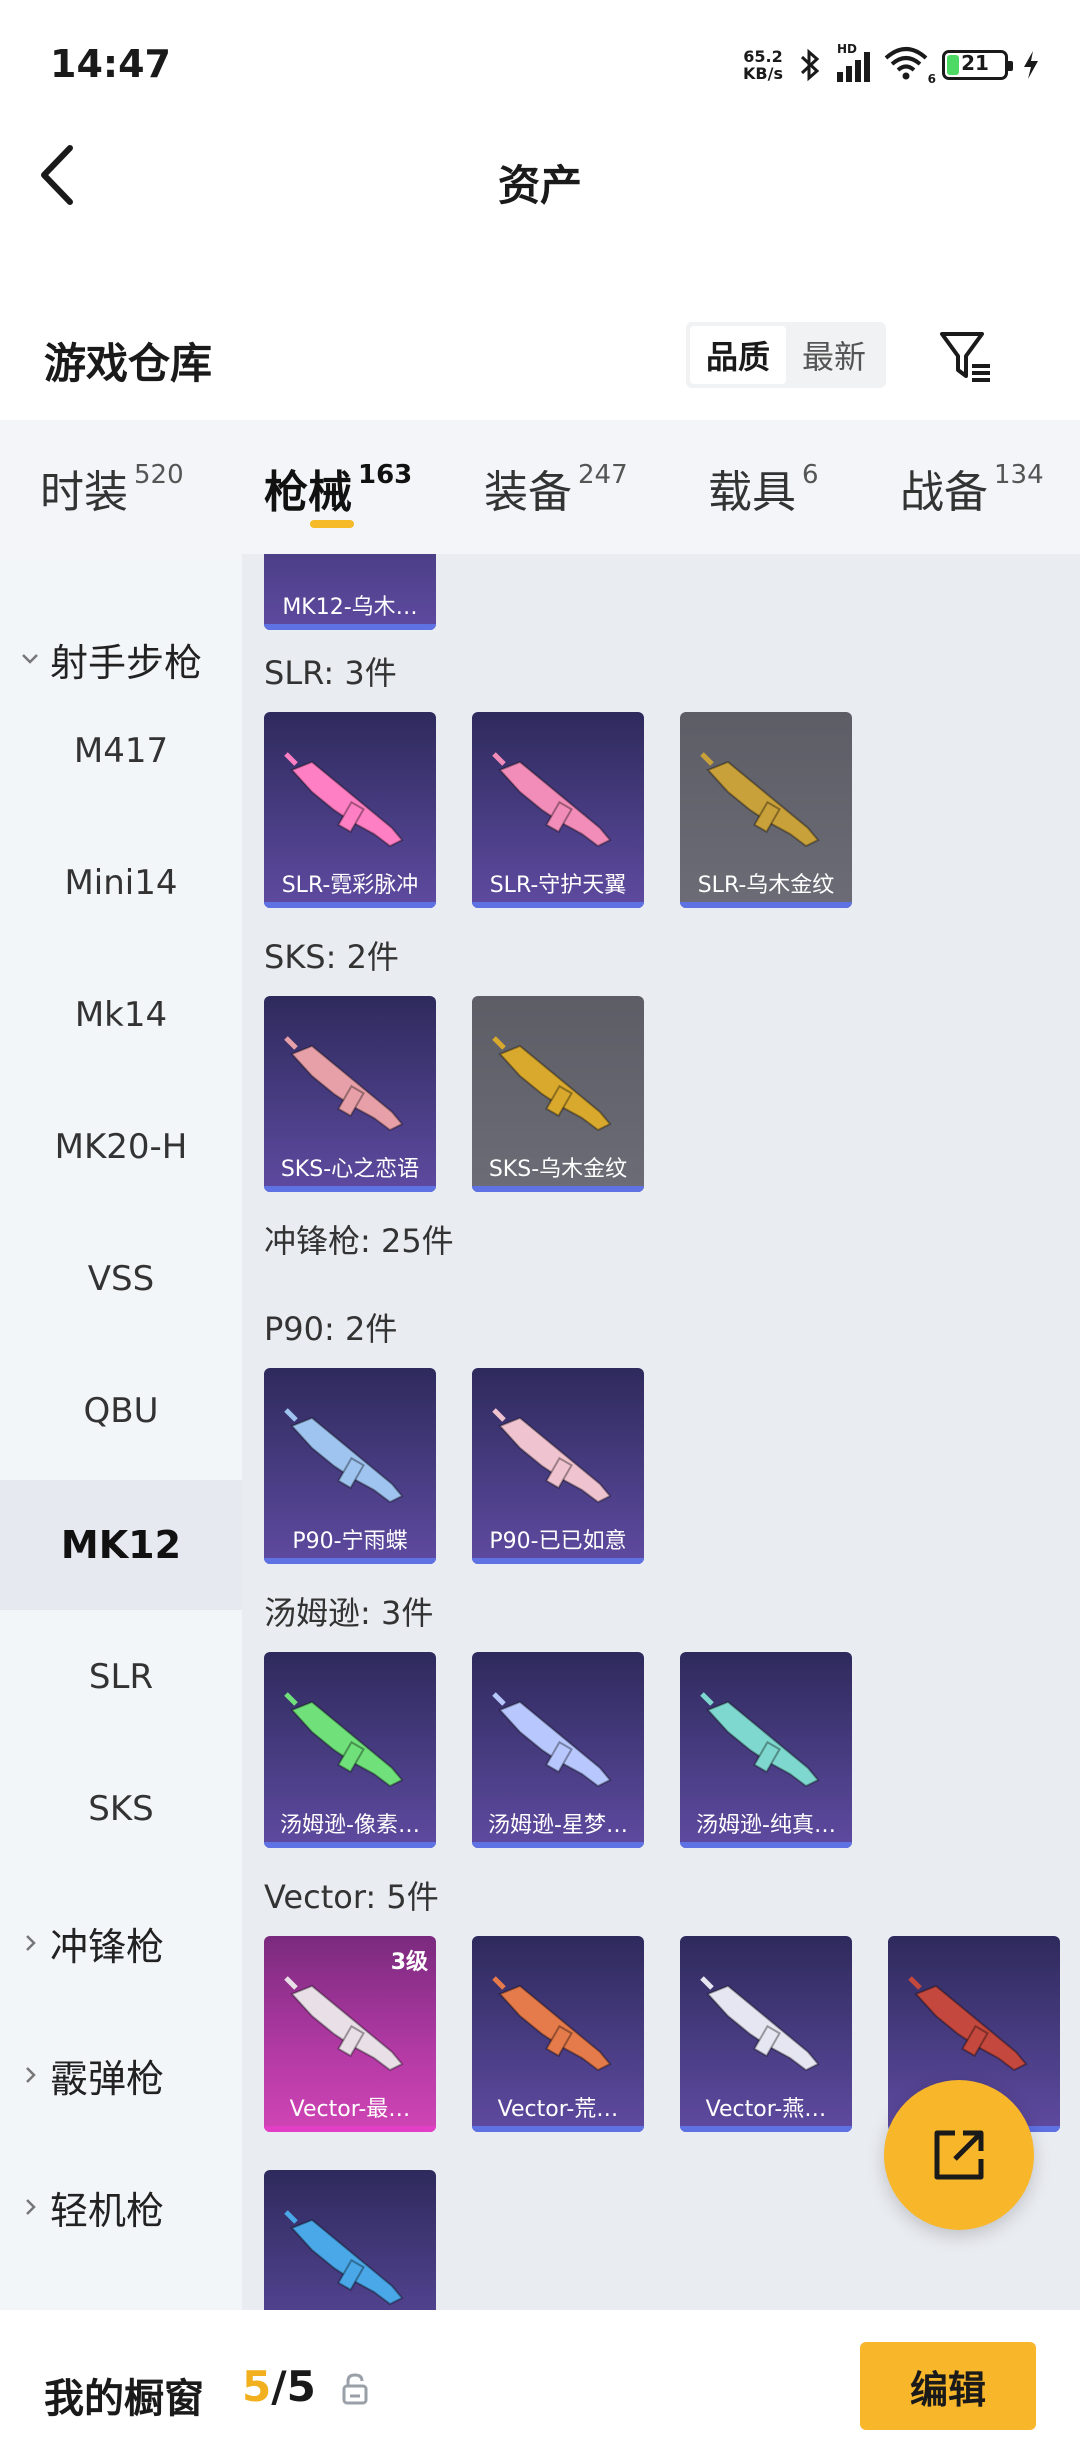 The height and width of the screenshot is (2460, 1080). I want to click on weapon-card-label: SLR-乌木金纹, so click(766, 885).